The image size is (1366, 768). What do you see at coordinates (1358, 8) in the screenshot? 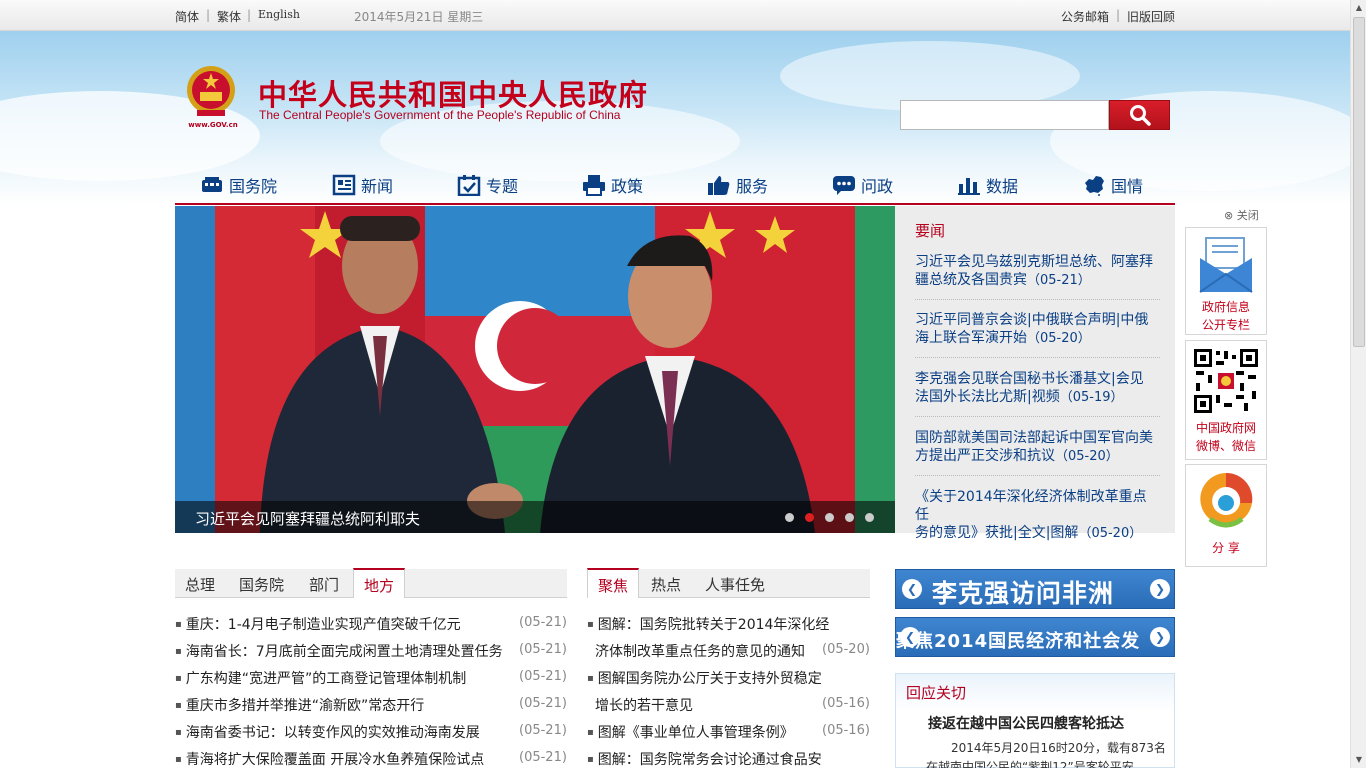
I see `scroll-up-icon: ▲` at bounding box center [1358, 8].